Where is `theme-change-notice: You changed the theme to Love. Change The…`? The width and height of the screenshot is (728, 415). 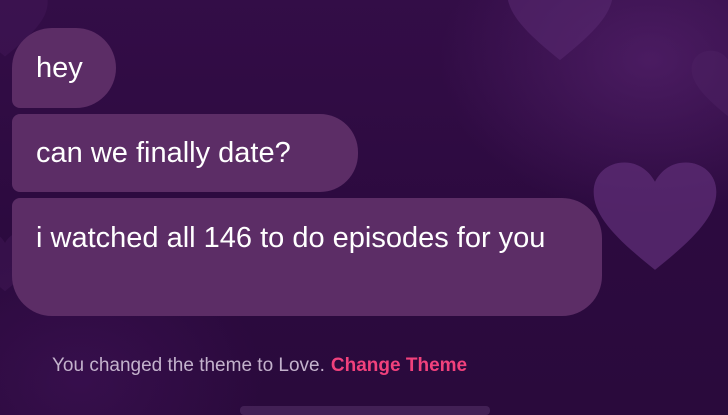 theme-change-notice: You changed the theme to Love. Change The… is located at coordinates (259, 366).